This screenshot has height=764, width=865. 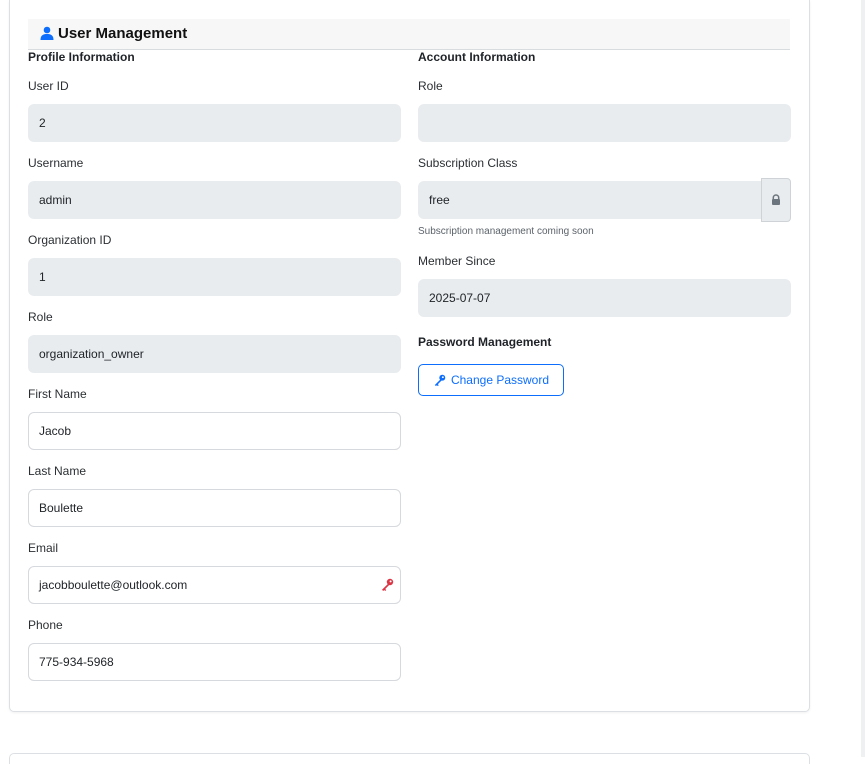 I want to click on first-name-input: Jacob, so click(x=214, y=431).